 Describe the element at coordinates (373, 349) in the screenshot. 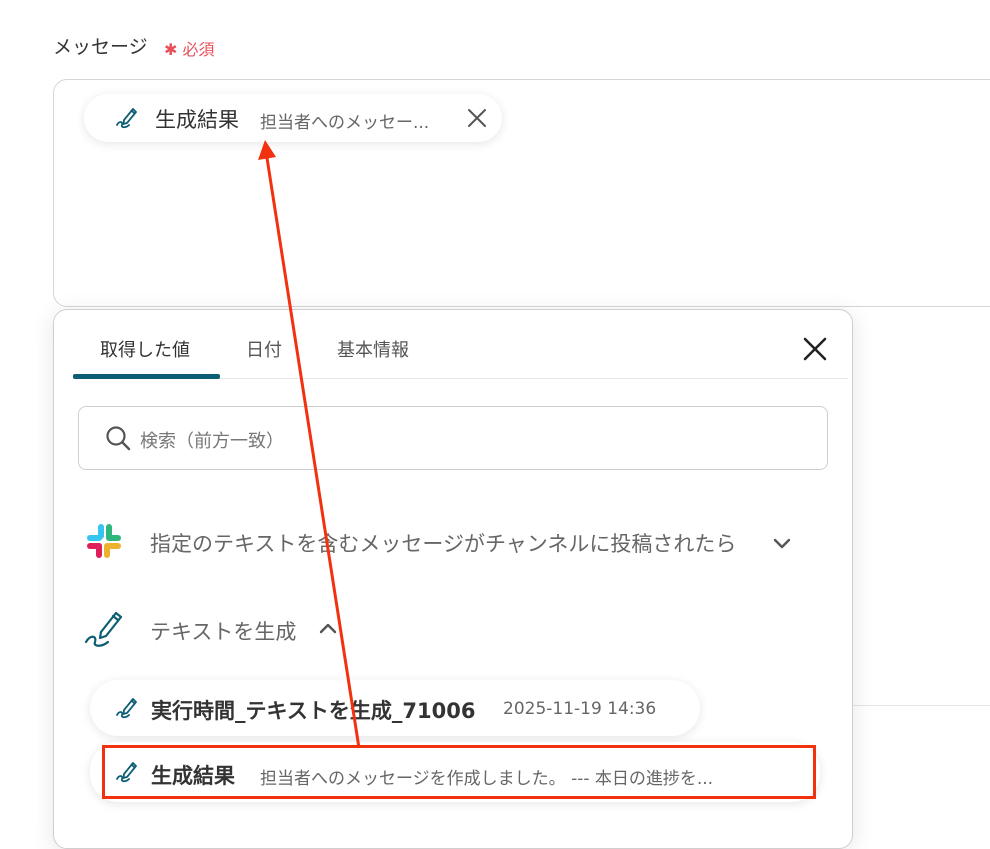

I see `tab-basic-info: 基本情報` at that location.